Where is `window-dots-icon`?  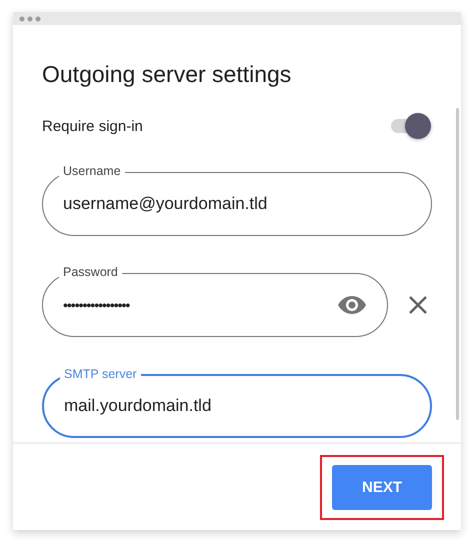
window-dots-icon is located at coordinates (30, 19).